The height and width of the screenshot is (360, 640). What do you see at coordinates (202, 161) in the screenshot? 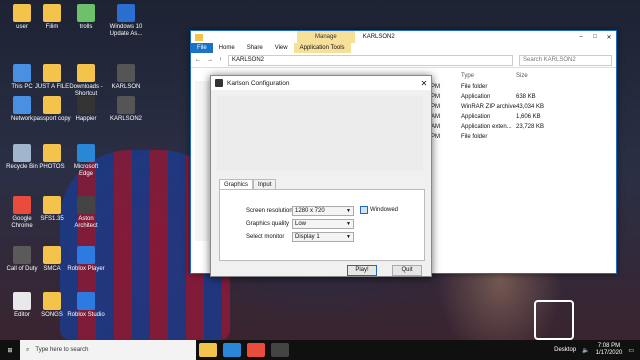
I see `nav-pane` at bounding box center [202, 161].